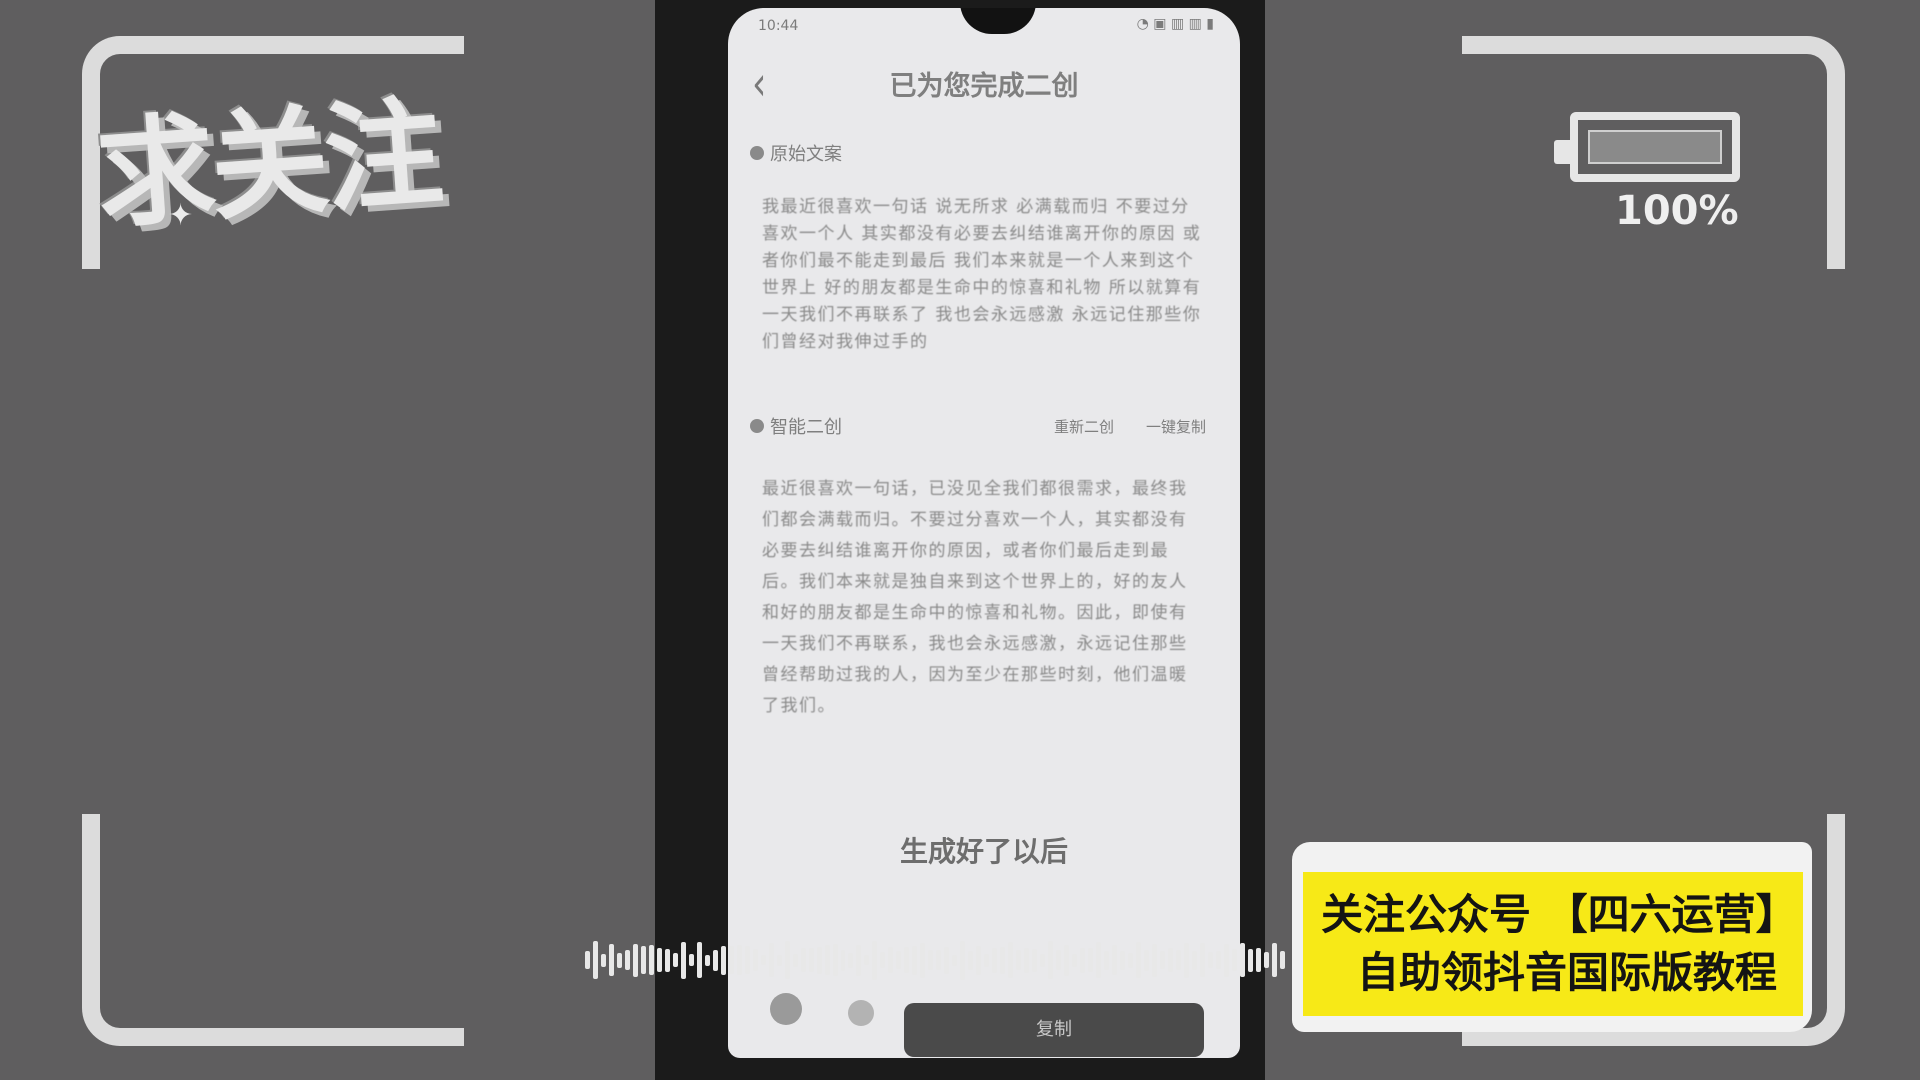 This screenshot has width=1920, height=1080. Describe the element at coordinates (861, 1013) in the screenshot. I see `refresh-icon` at that location.